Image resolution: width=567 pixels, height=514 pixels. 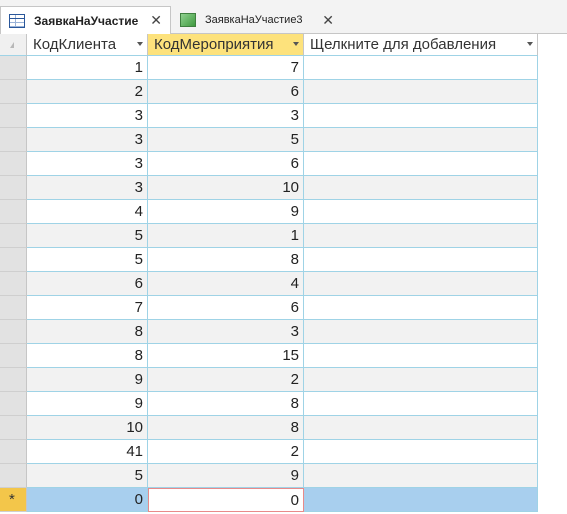 I want to click on table-row: 51, so click(x=269, y=236).